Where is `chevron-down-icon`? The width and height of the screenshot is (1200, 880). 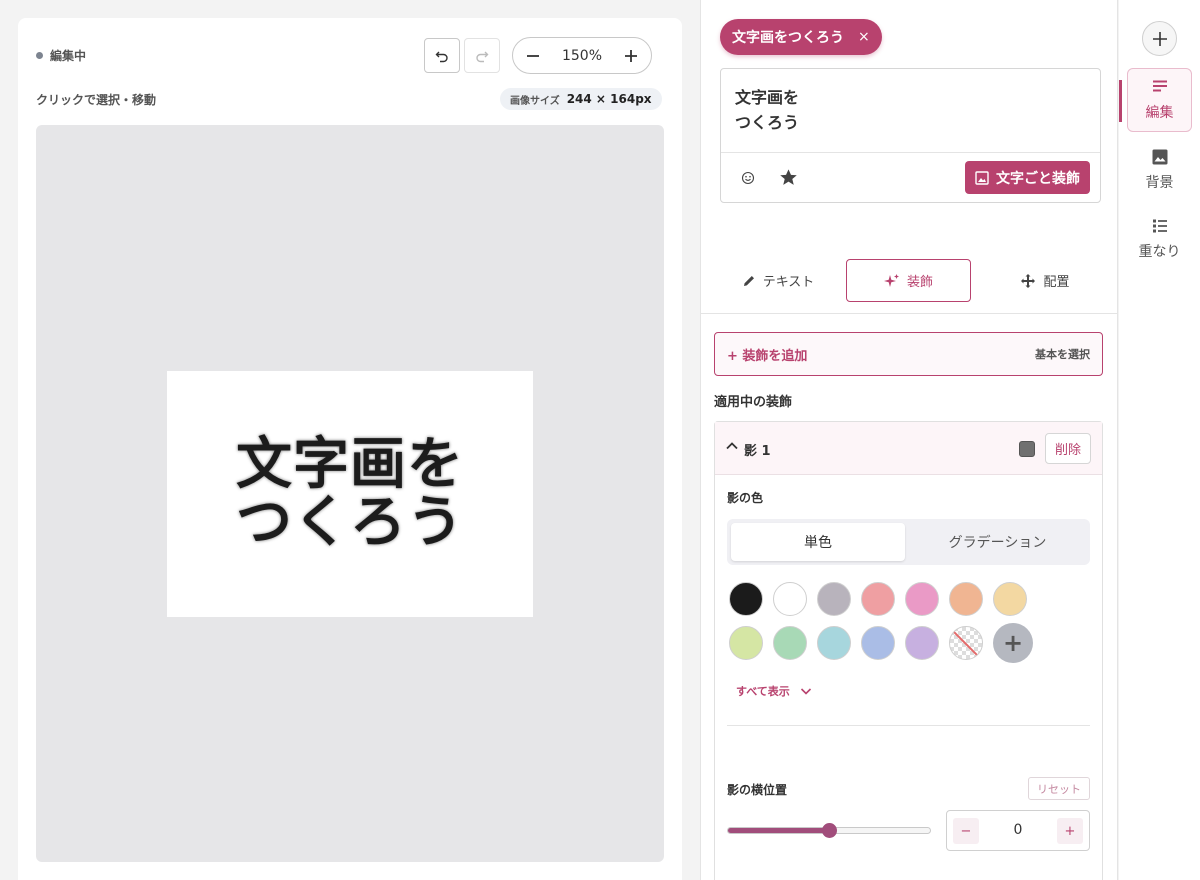 chevron-down-icon is located at coordinates (805, 691).